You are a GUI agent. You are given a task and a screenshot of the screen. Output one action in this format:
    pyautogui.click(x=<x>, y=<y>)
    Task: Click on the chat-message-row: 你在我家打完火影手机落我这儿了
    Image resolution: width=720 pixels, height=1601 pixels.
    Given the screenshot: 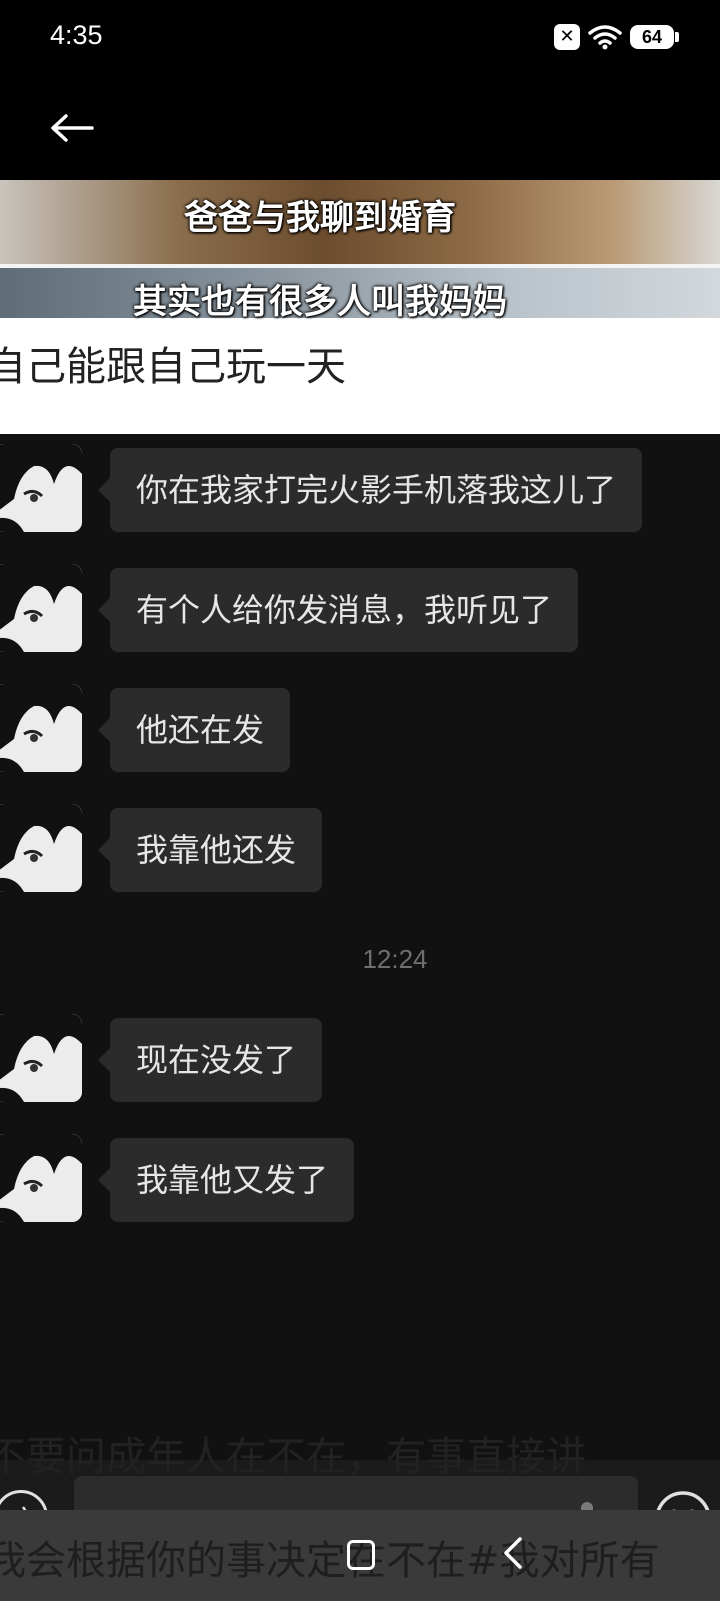 What is the action you would take?
    pyautogui.click(x=360, y=489)
    